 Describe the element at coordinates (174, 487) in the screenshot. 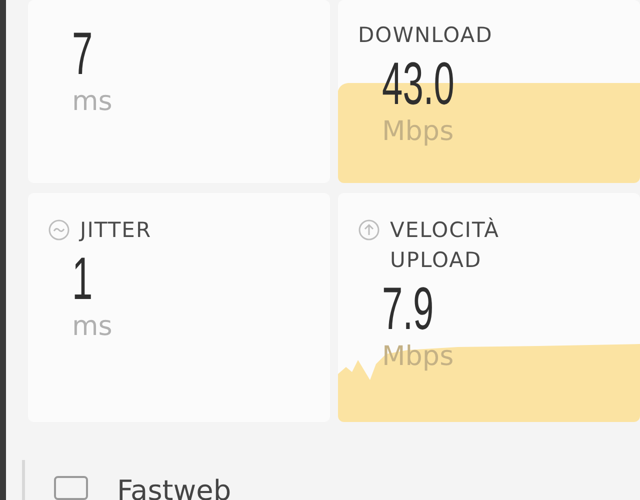

I see `provider-name: Fastweb` at that location.